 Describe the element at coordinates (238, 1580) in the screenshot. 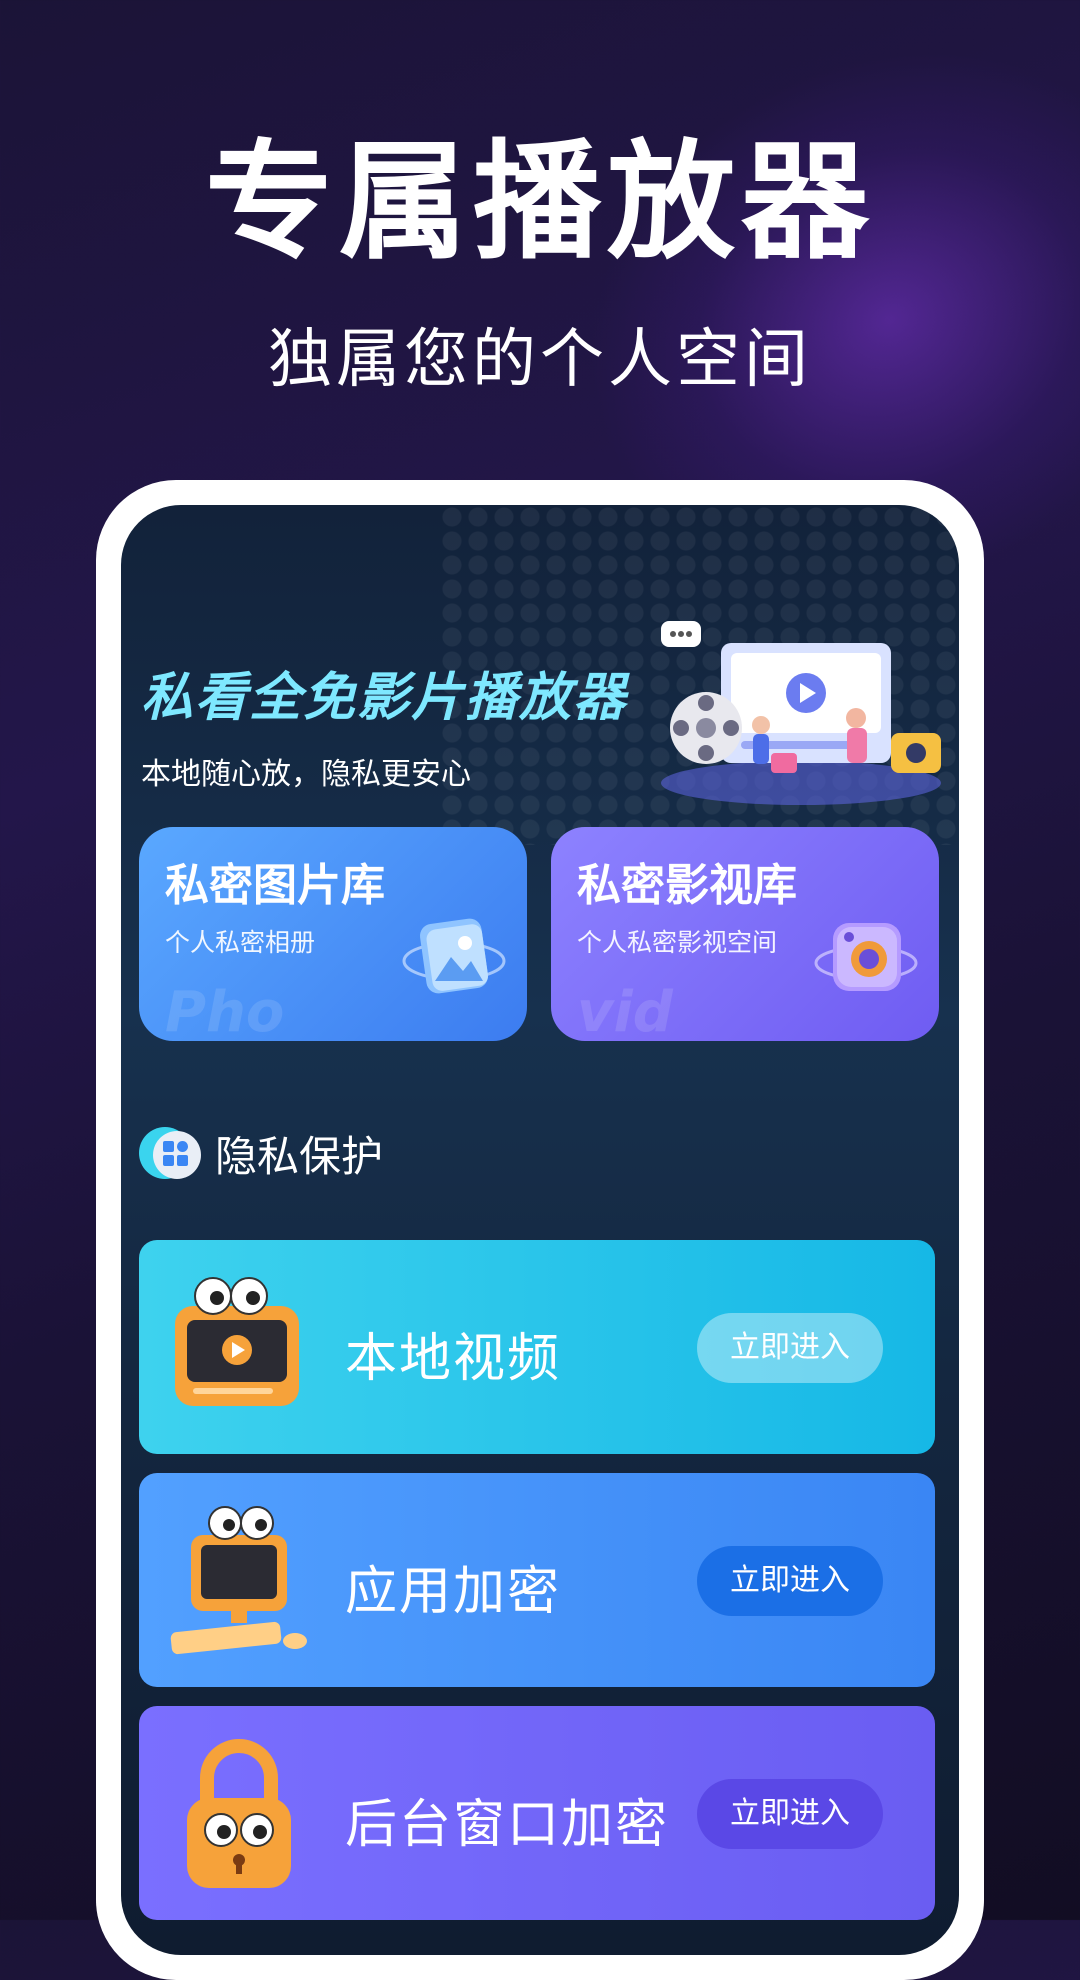

I see `computer-mascot-icon` at that location.